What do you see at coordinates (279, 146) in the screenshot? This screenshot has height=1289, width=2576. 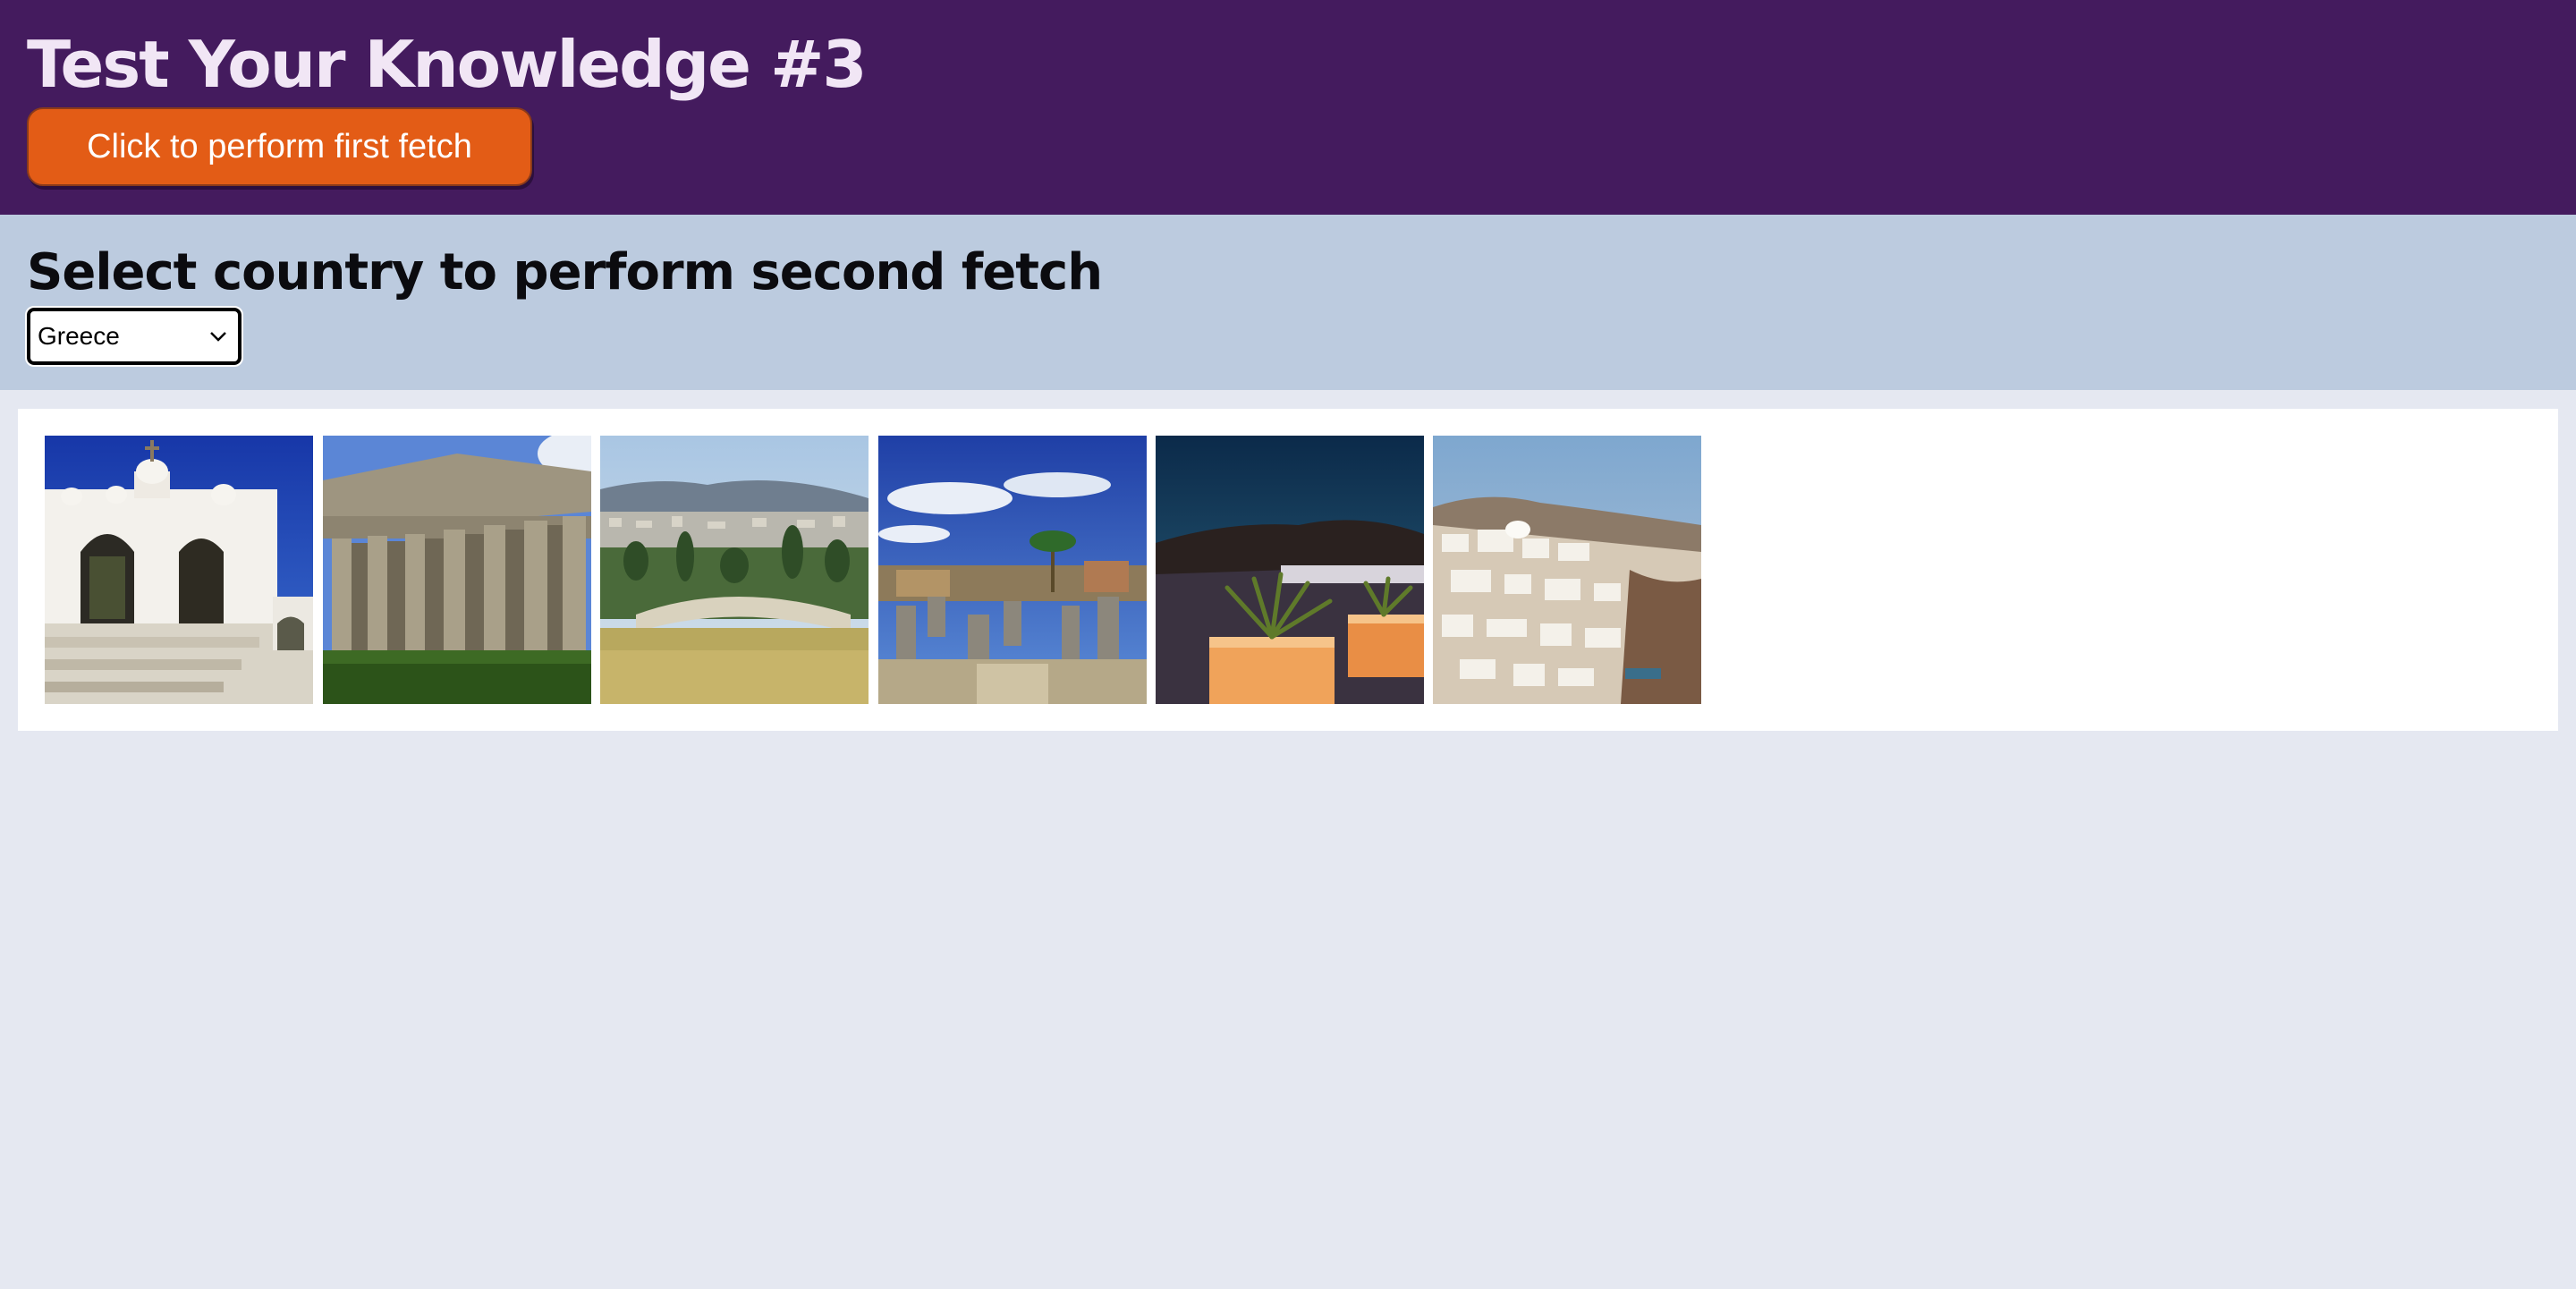 I see `first-fetch-button: Click to perform first fetch` at bounding box center [279, 146].